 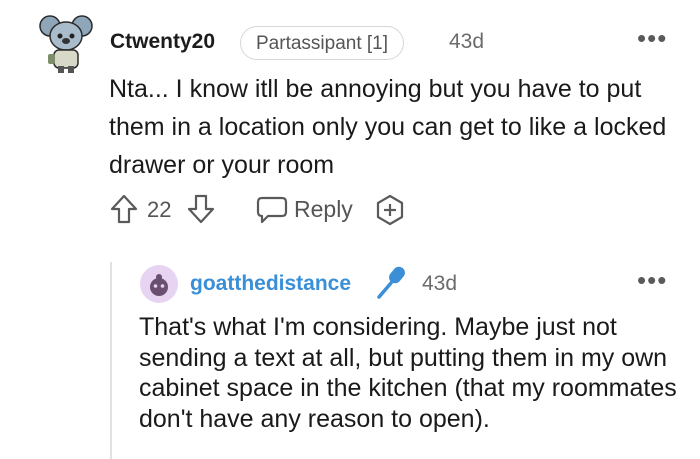 I want to click on user-flair-badge: Partassipant [1], so click(x=322, y=43).